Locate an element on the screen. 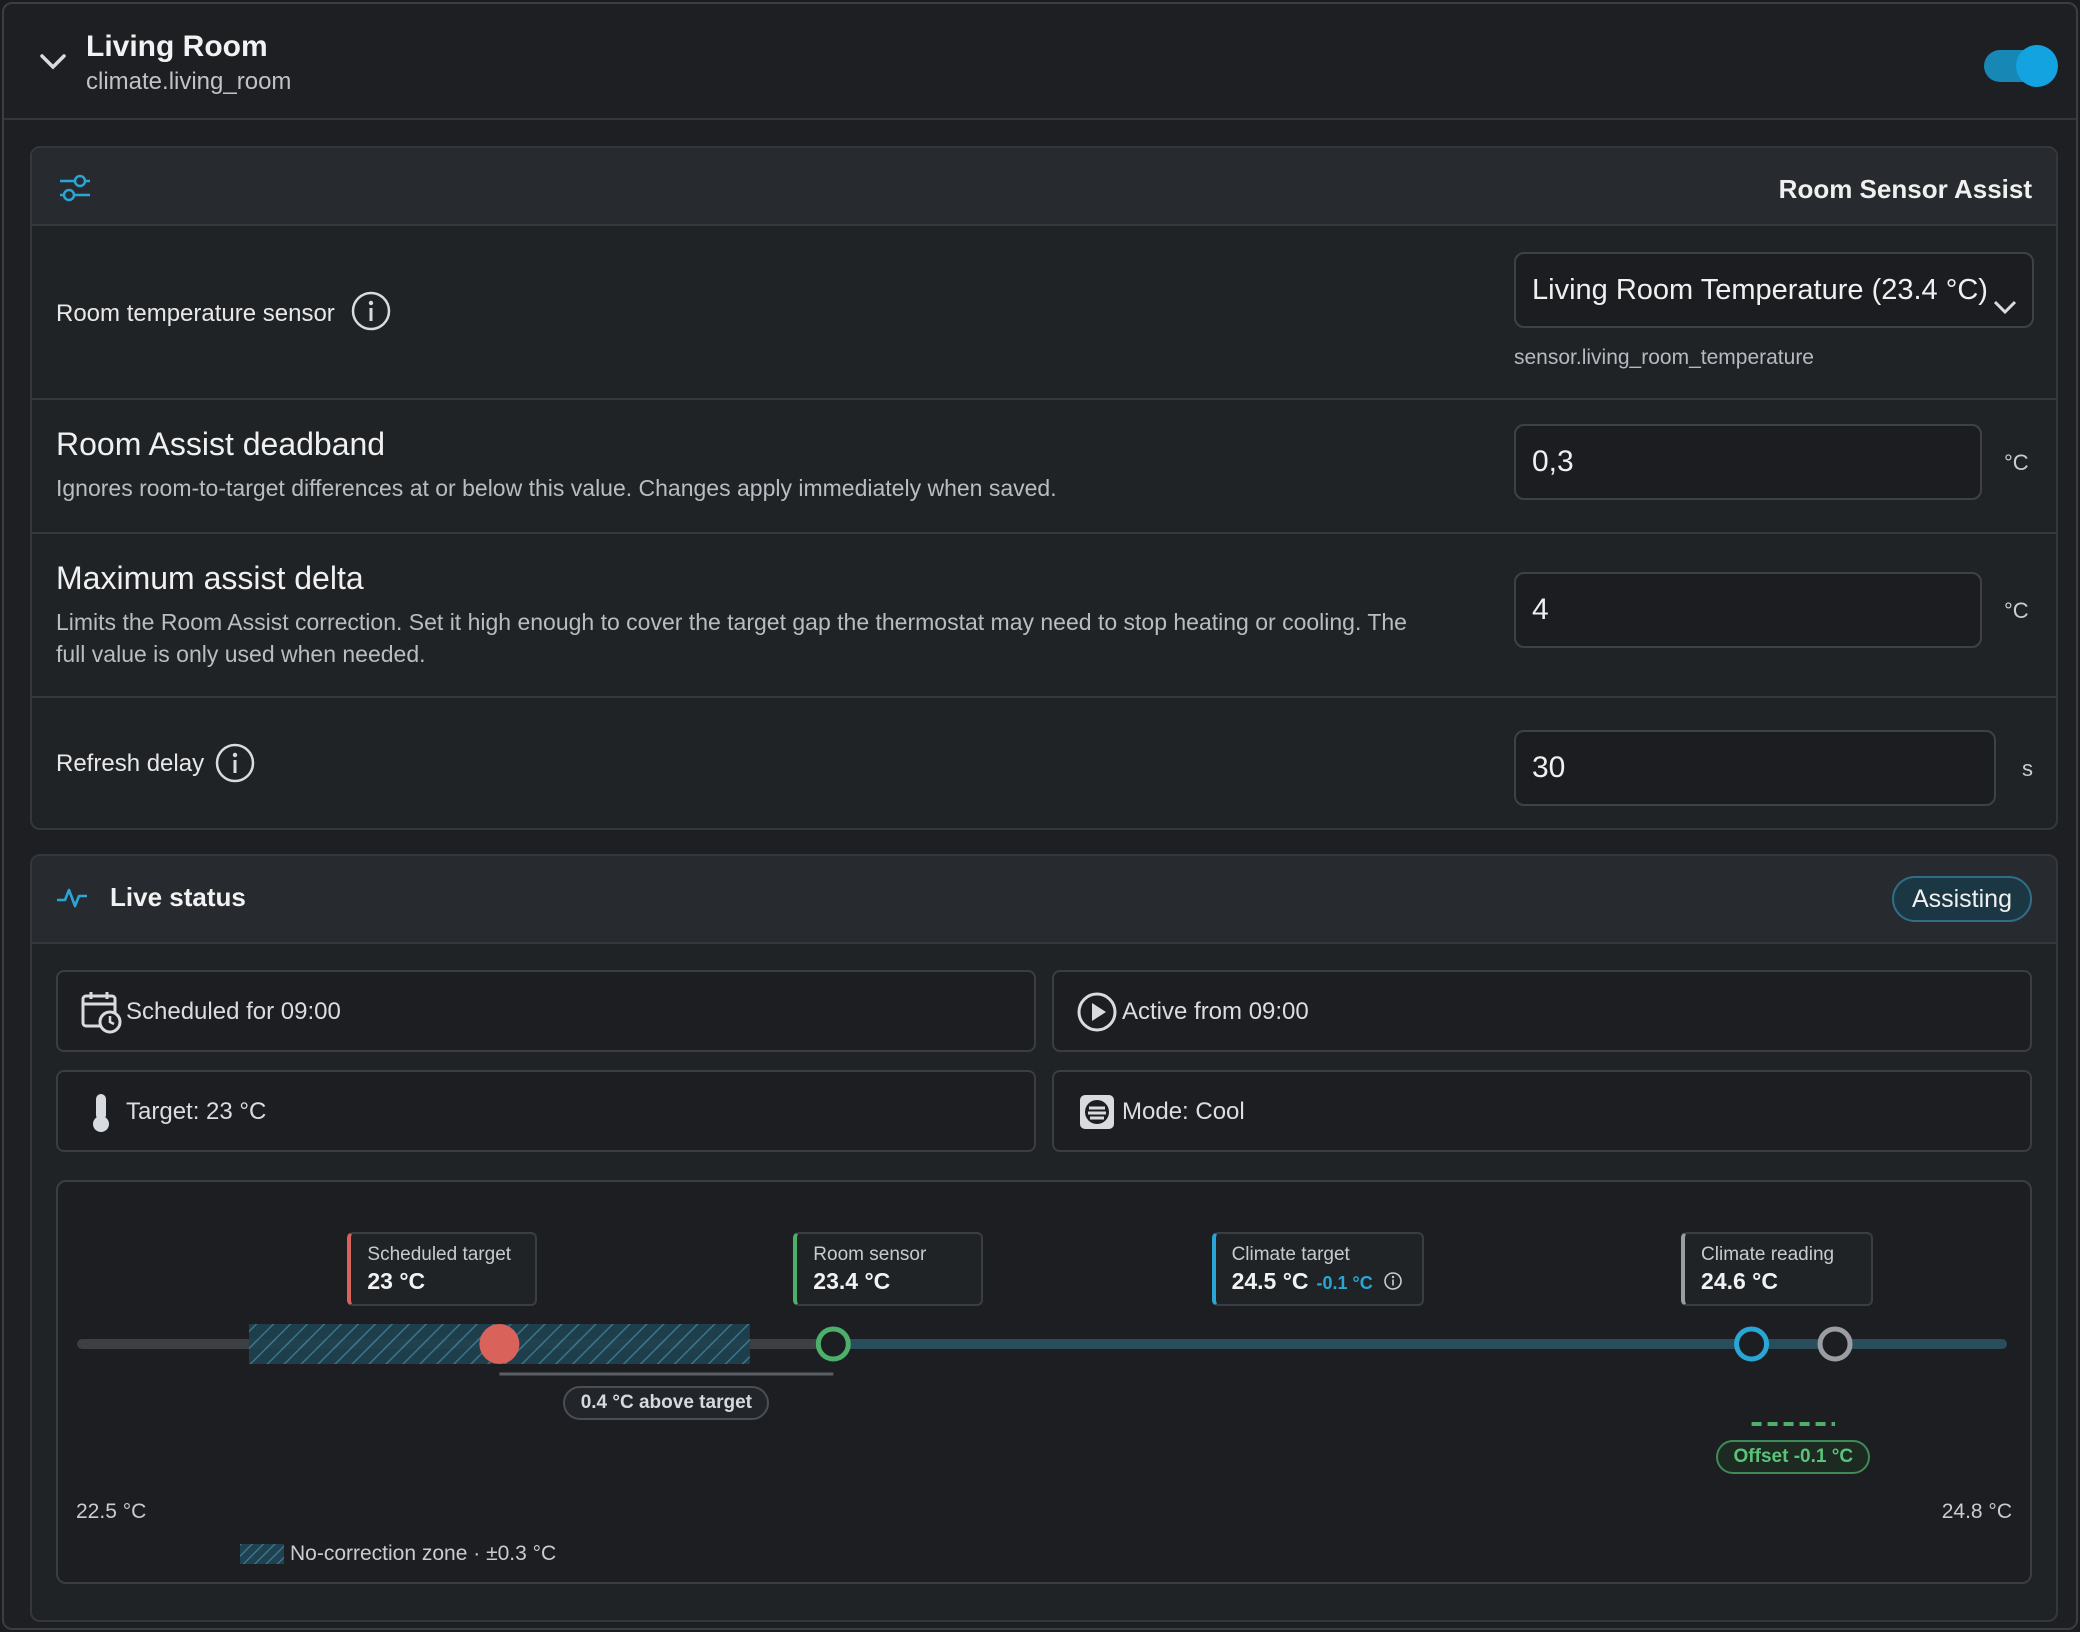  refresh-row: Refresh delay 30 s is located at coordinates (1044, 763).